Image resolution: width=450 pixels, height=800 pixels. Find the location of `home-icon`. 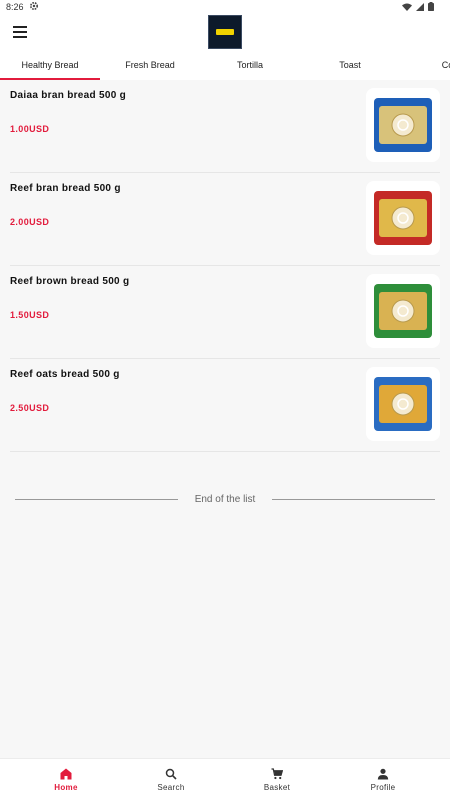

home-icon is located at coordinates (66, 774).